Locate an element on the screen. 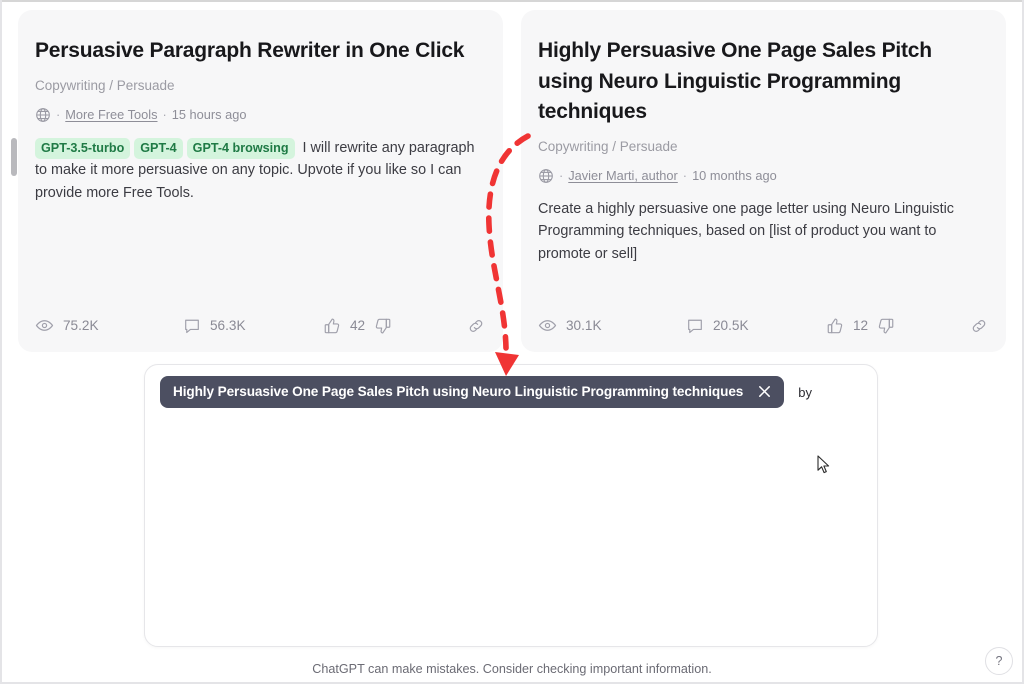 The width and height of the screenshot is (1024, 684). views-count: 75.2K is located at coordinates (81, 325).